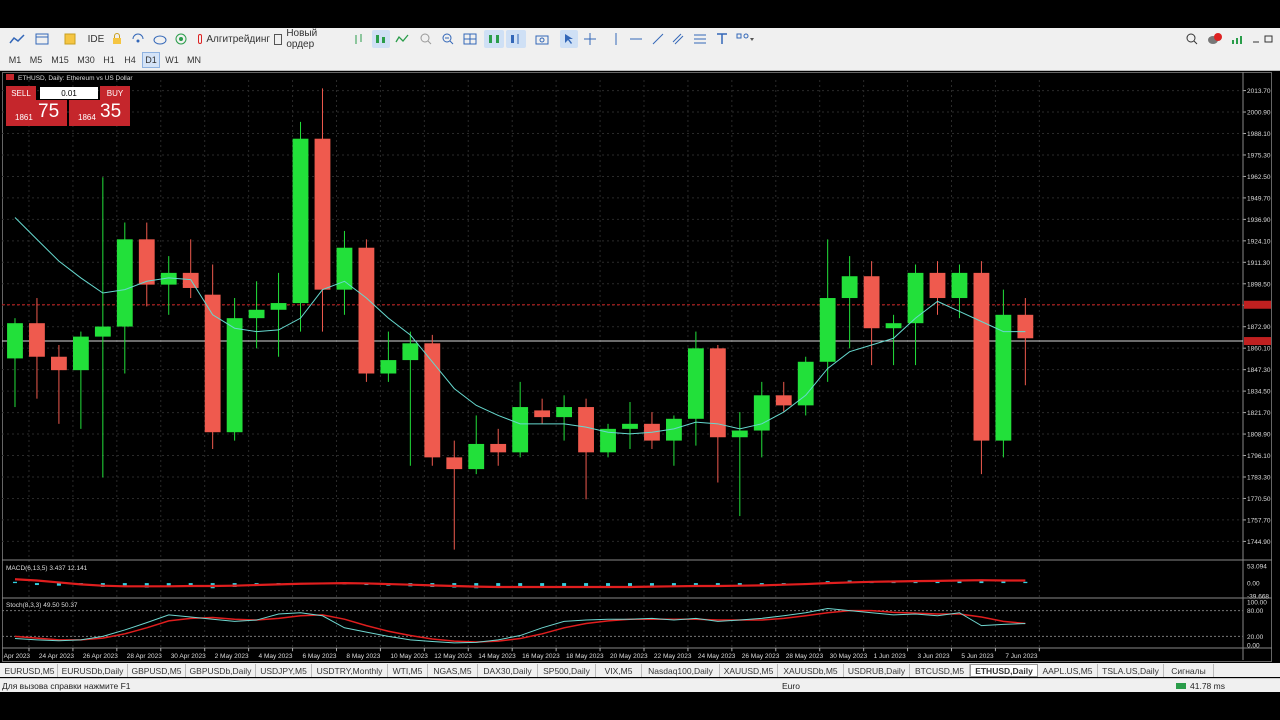 Image resolution: width=1280 pixels, height=720 pixels. What do you see at coordinates (1131, 670) in the screenshot?
I see `chart-tab: TSLA.US,Daily` at bounding box center [1131, 670].